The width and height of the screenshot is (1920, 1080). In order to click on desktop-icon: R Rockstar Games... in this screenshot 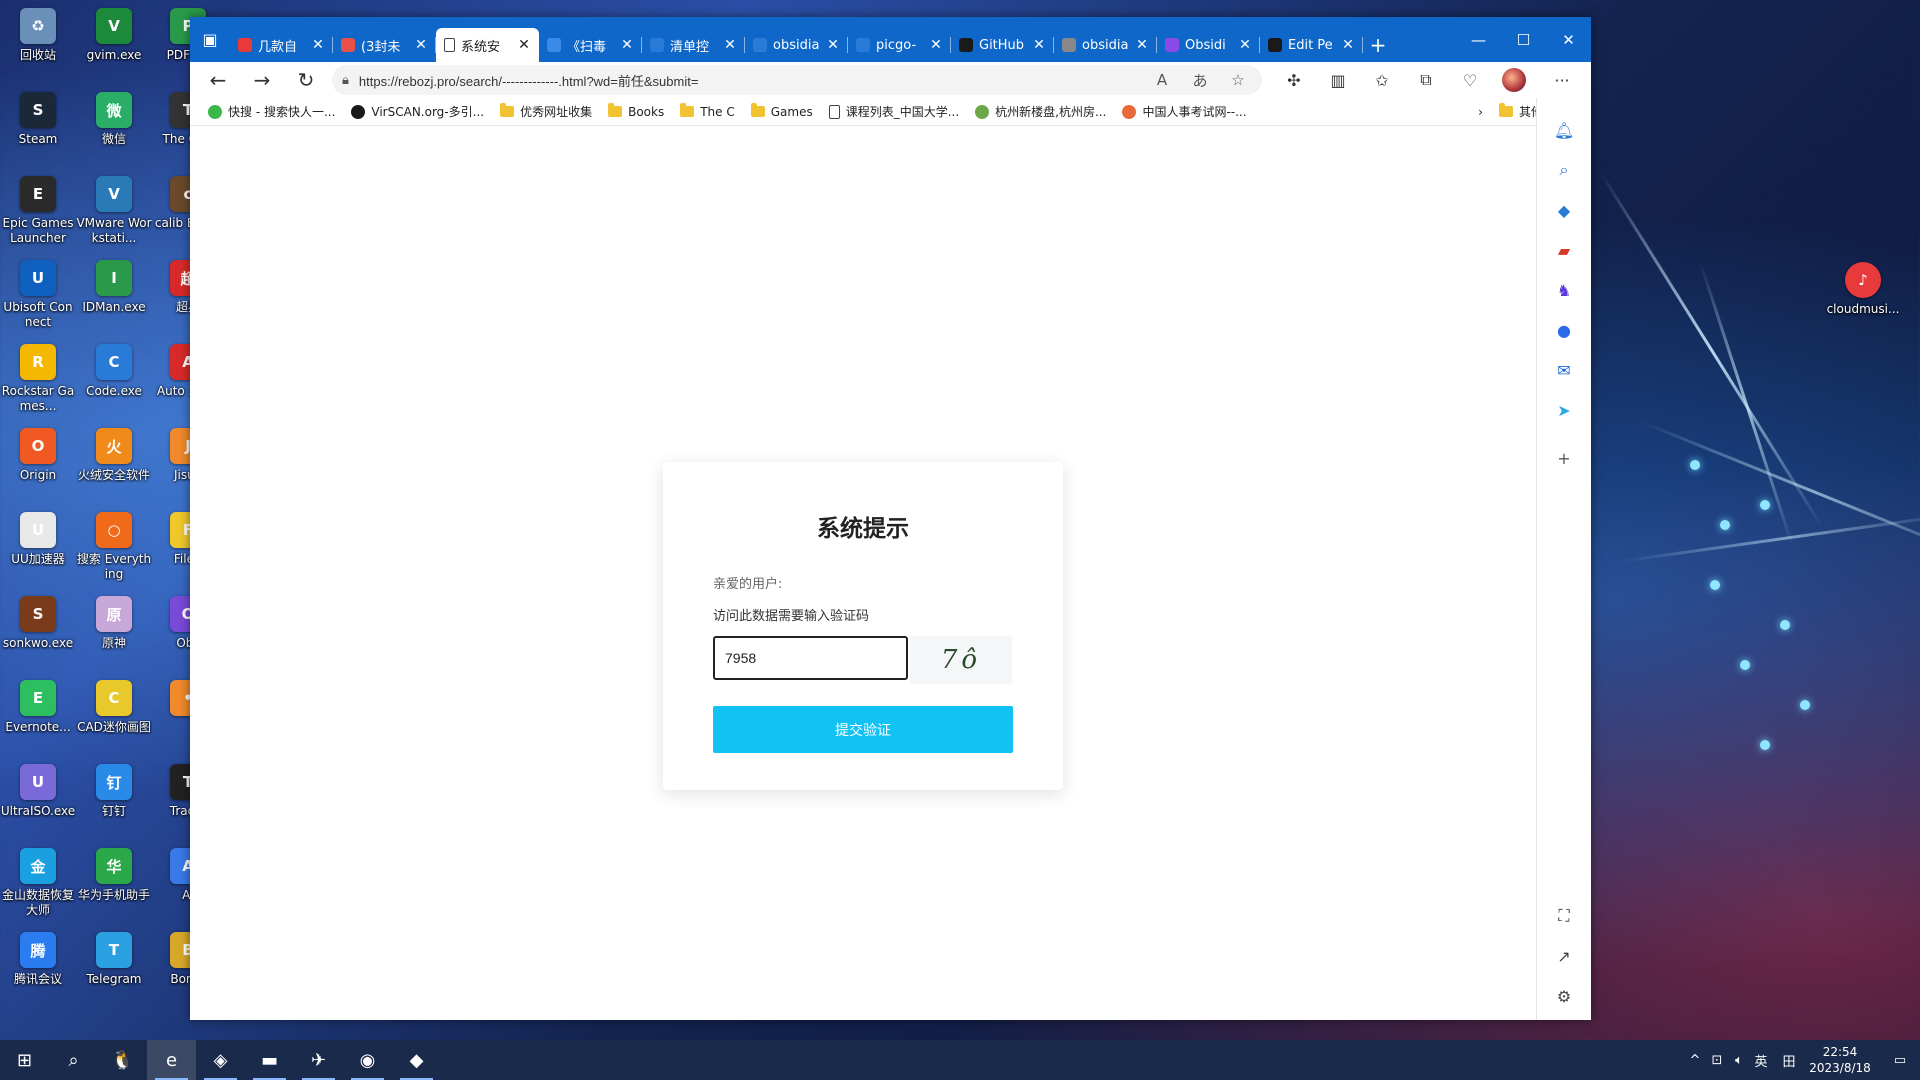, I will do `click(38, 382)`.